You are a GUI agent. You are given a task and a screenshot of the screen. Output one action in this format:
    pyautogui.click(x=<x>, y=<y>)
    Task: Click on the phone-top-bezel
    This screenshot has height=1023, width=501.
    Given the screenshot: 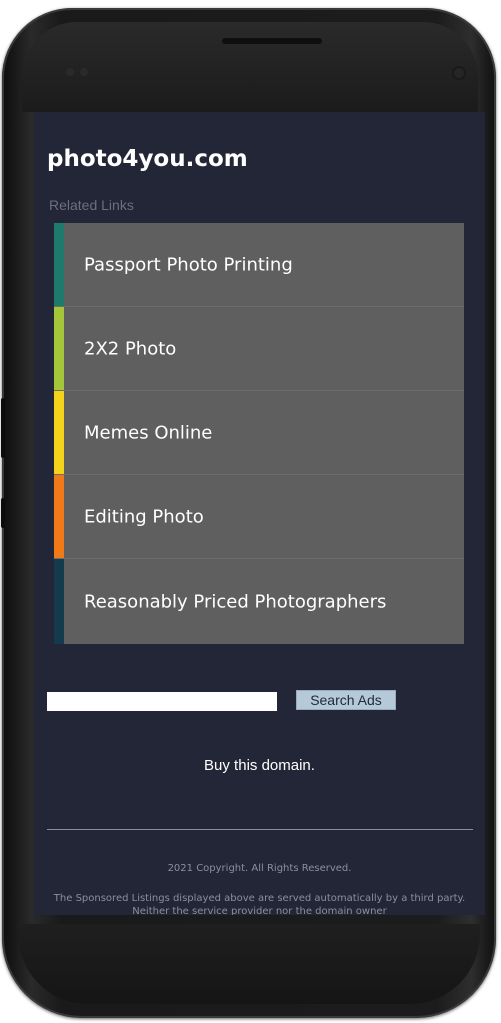 What is the action you would take?
    pyautogui.click(x=250, y=67)
    